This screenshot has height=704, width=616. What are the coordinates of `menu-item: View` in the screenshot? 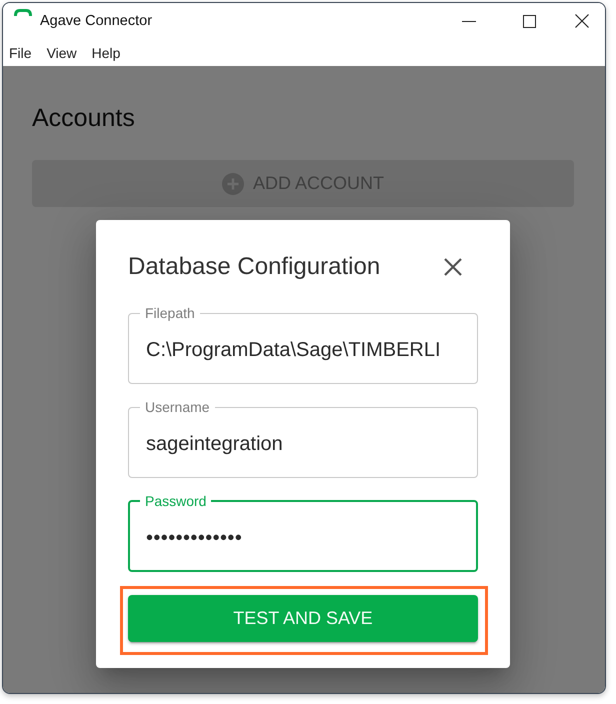 It's located at (62, 53).